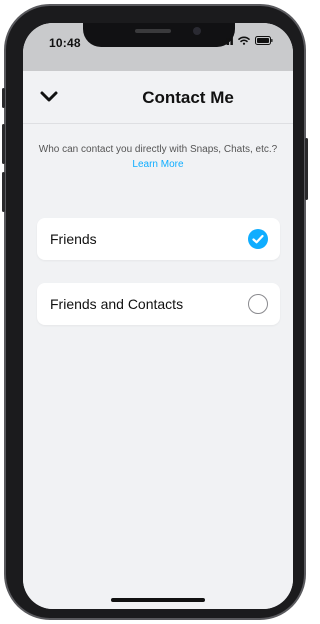 Image resolution: width=320 pixels, height=624 pixels. Describe the element at coordinates (258, 304) in the screenshot. I see `radio-unselected-icon` at that location.